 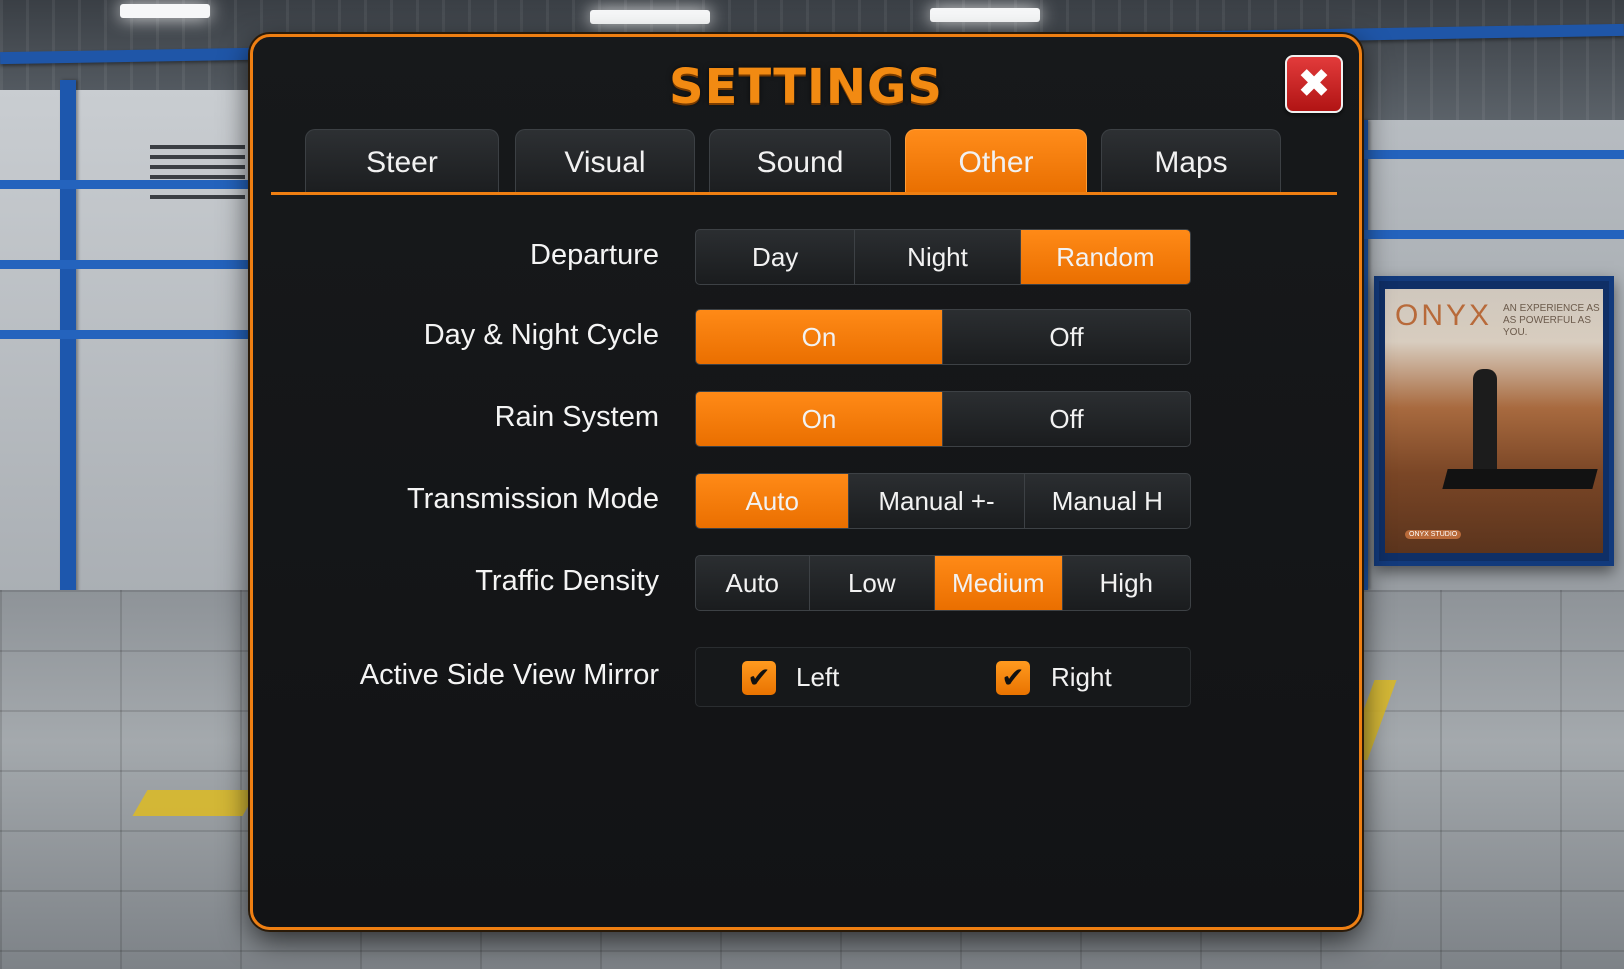 I want to click on tab-label: Maps, so click(x=1191, y=162).